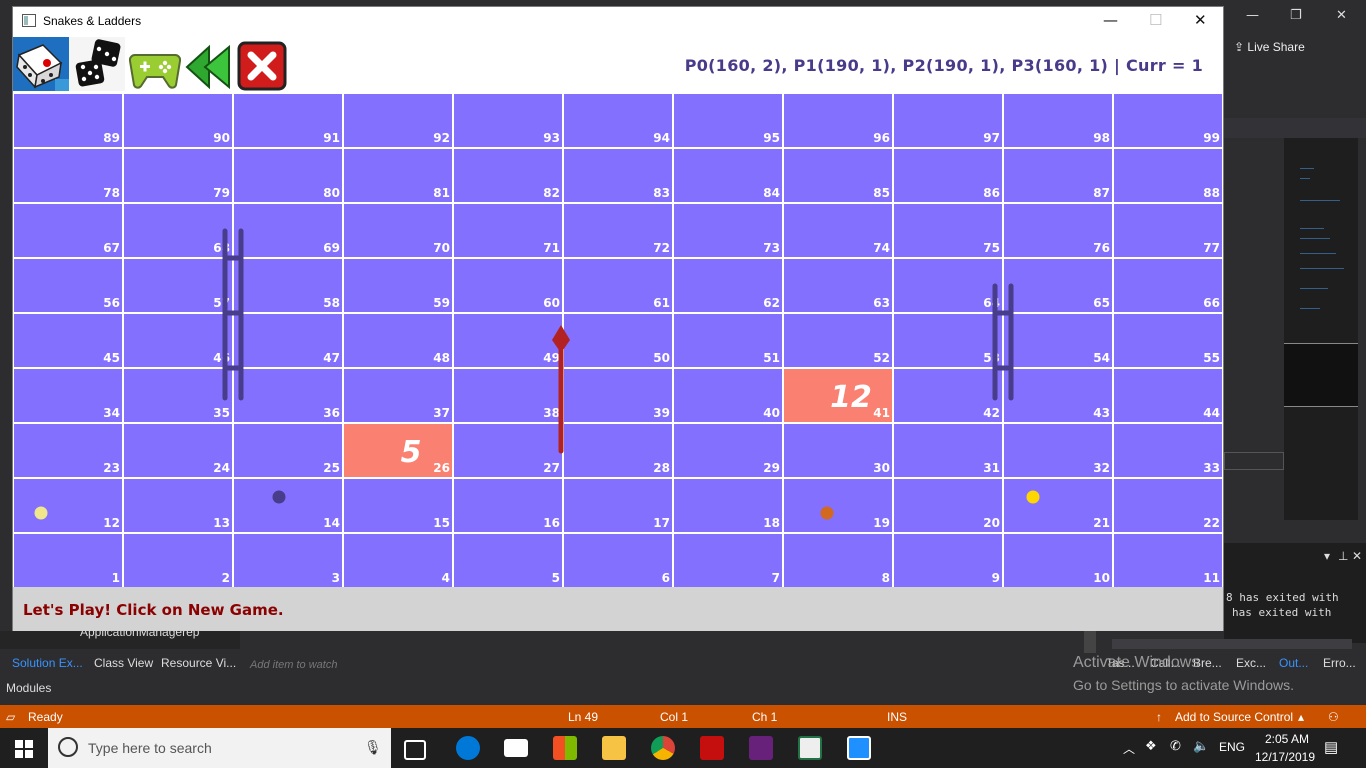  Describe the element at coordinates (155, 66) in the screenshot. I see `gamepad-icon` at that location.